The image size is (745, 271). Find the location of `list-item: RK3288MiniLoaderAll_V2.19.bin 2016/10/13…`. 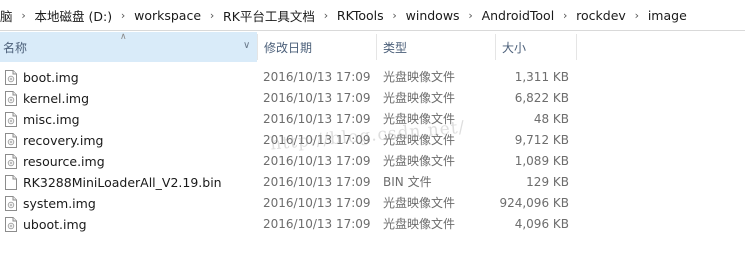

list-item: RK3288MiniLoaderAll_V2.19.bin 2016/10/13… is located at coordinates (372, 182).